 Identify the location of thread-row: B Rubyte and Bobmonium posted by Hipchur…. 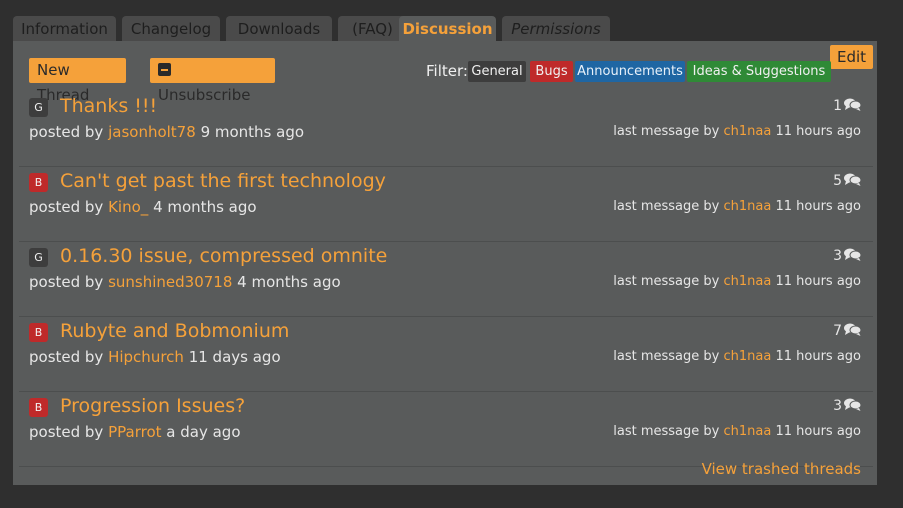
(446, 354).